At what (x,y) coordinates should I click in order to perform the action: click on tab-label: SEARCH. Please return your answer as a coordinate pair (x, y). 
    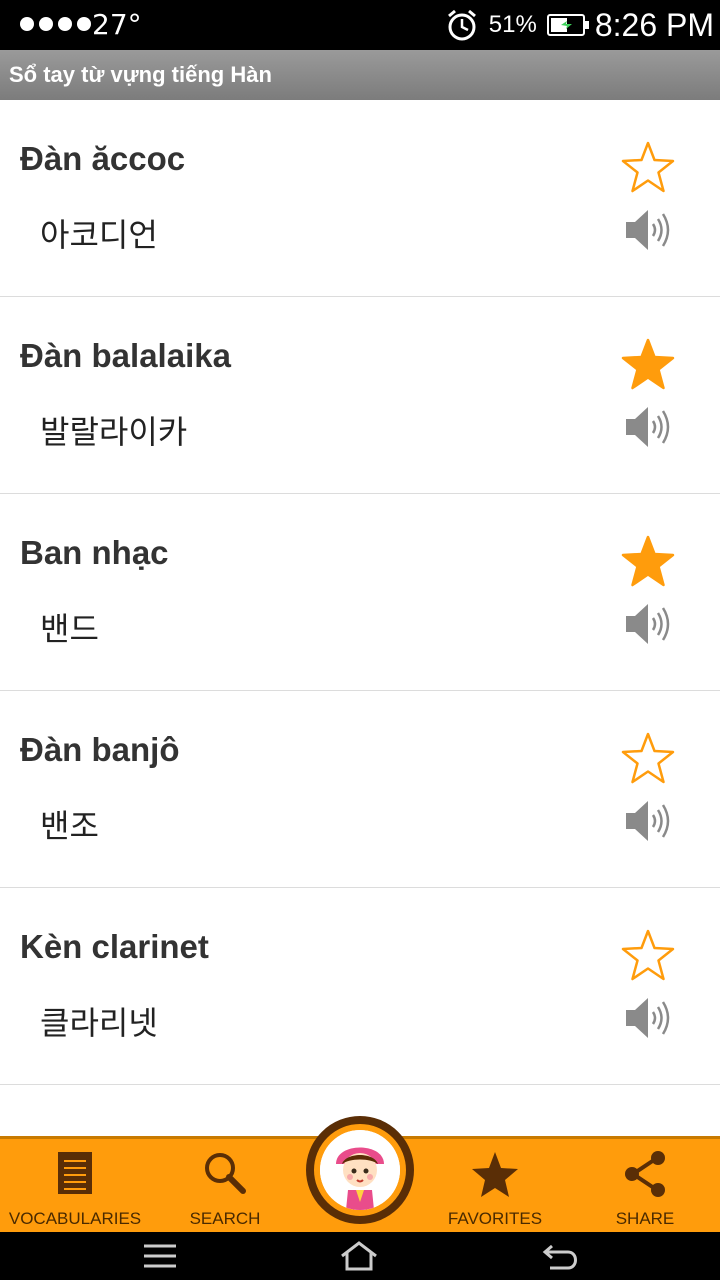
    Looking at the image, I should click on (225, 1218).